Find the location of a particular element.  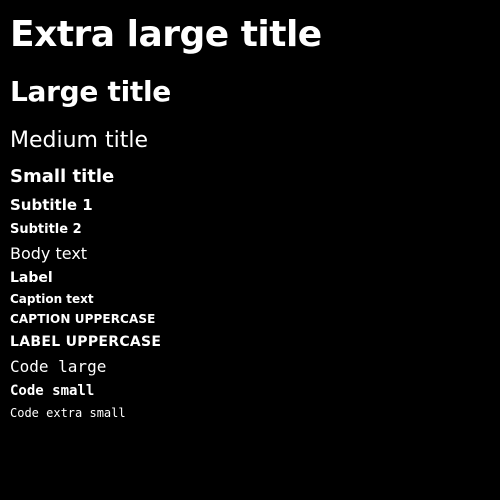

code-small: Code small is located at coordinates (52, 391).